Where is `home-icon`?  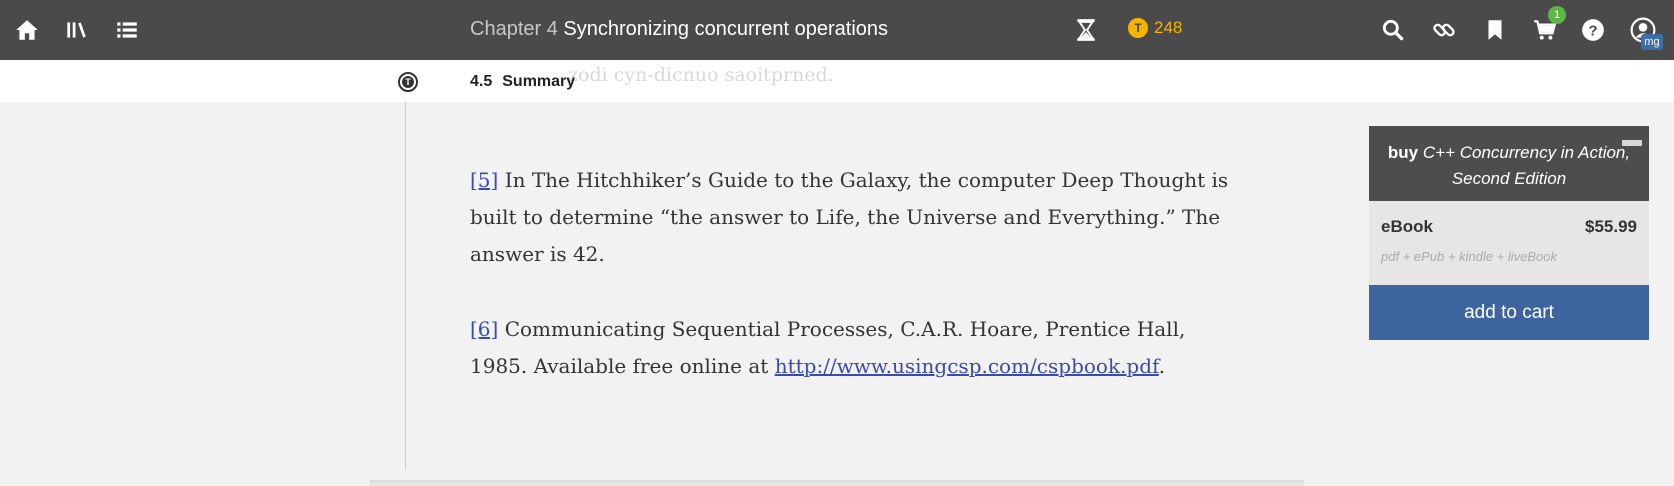
home-icon is located at coordinates (27, 30).